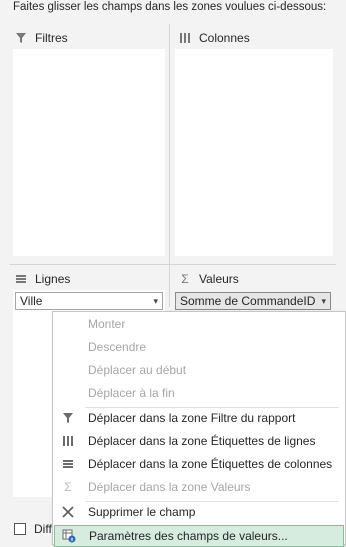 This screenshot has height=547, width=346. I want to click on filters-zone-label: Filtres, so click(51, 38).